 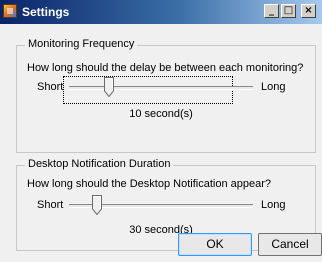 What do you see at coordinates (161, 12) in the screenshot?
I see `title-bar: Settings _ □ ×` at bounding box center [161, 12].